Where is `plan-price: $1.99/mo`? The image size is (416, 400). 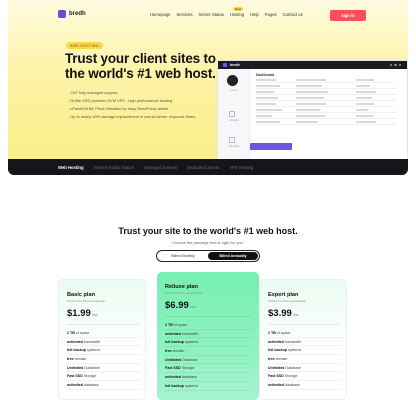
plan-price: $1.99/mo is located at coordinates (82, 313).